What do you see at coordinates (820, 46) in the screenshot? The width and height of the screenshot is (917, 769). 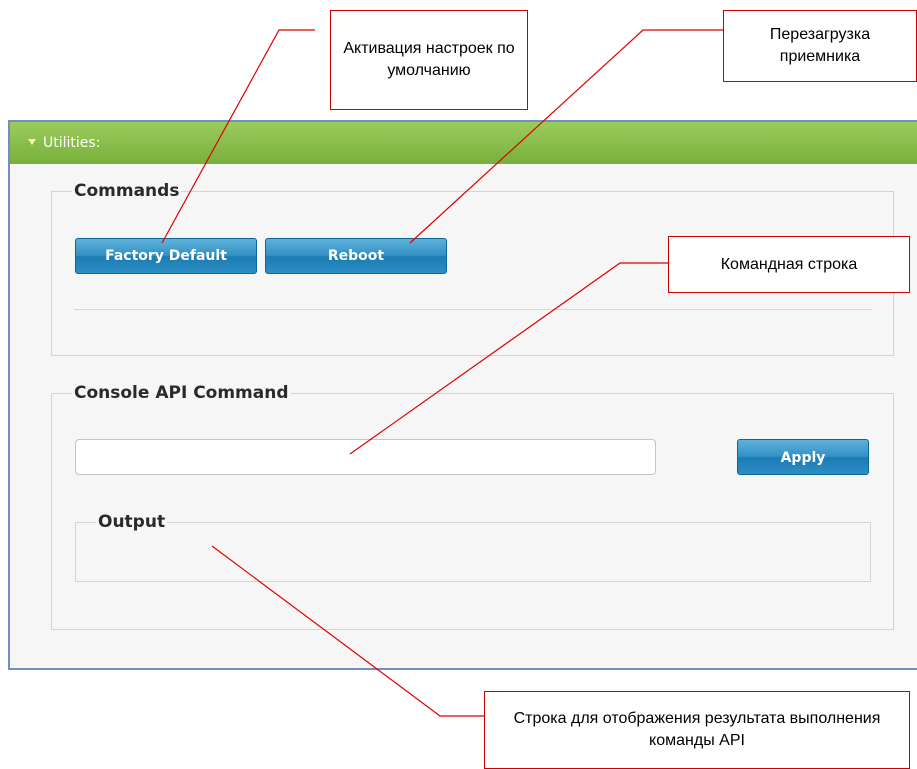 I see `callout-reboot: Перезагрузка приемника` at bounding box center [820, 46].